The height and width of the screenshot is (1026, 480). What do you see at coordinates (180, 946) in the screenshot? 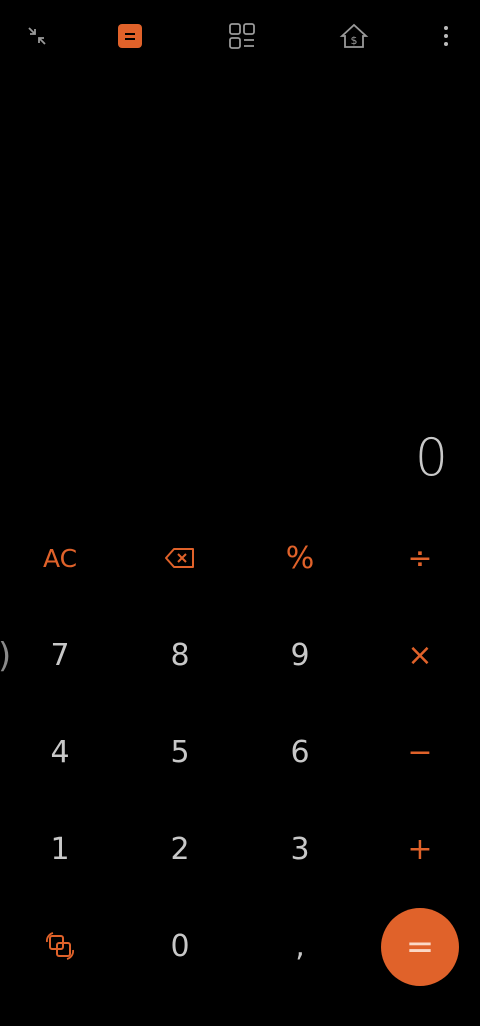
I see `digit-0-button: 0` at bounding box center [180, 946].